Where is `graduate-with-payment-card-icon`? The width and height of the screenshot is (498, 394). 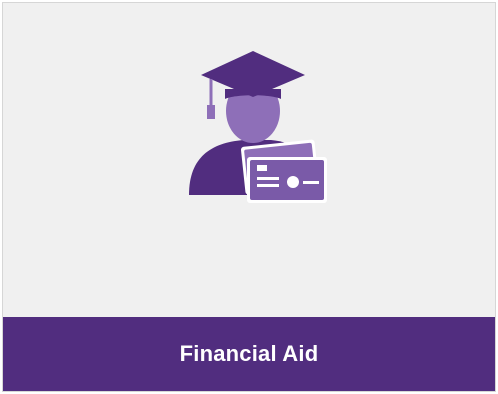
graduate-with-payment-card-icon is located at coordinates (256, 124).